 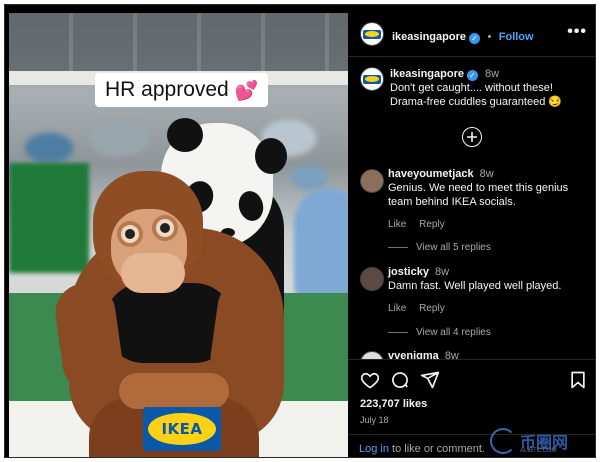 I want to click on view-replies-text: View all 4 replies, so click(x=453, y=332).